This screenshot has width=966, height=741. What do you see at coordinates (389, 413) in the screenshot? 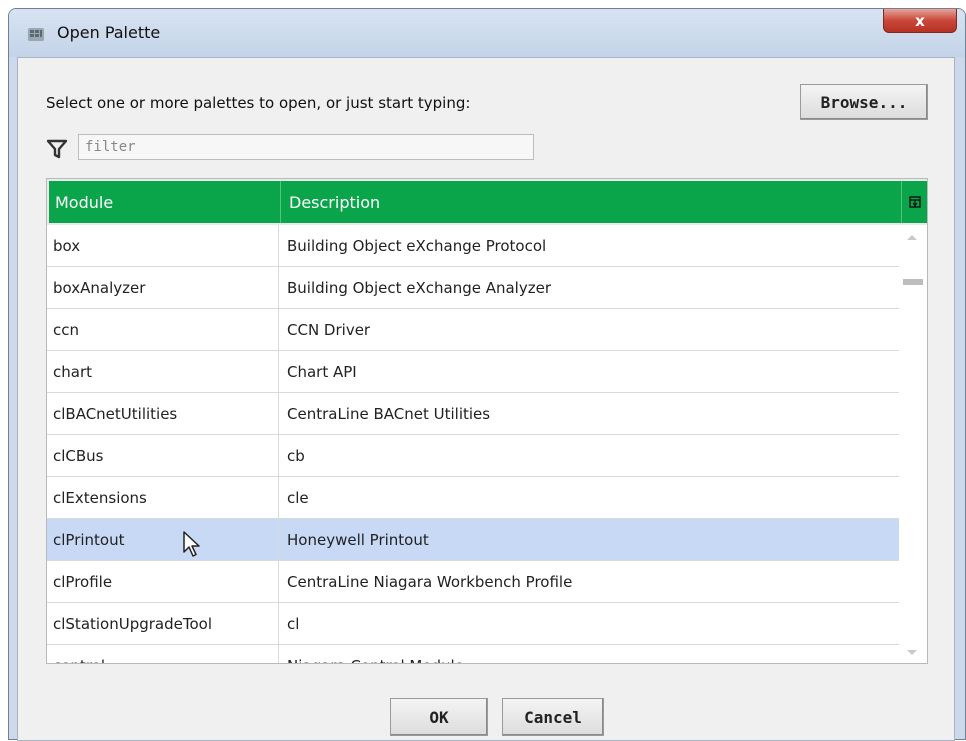
I see `description-cell: CentraLine BACnet Utilities` at bounding box center [389, 413].